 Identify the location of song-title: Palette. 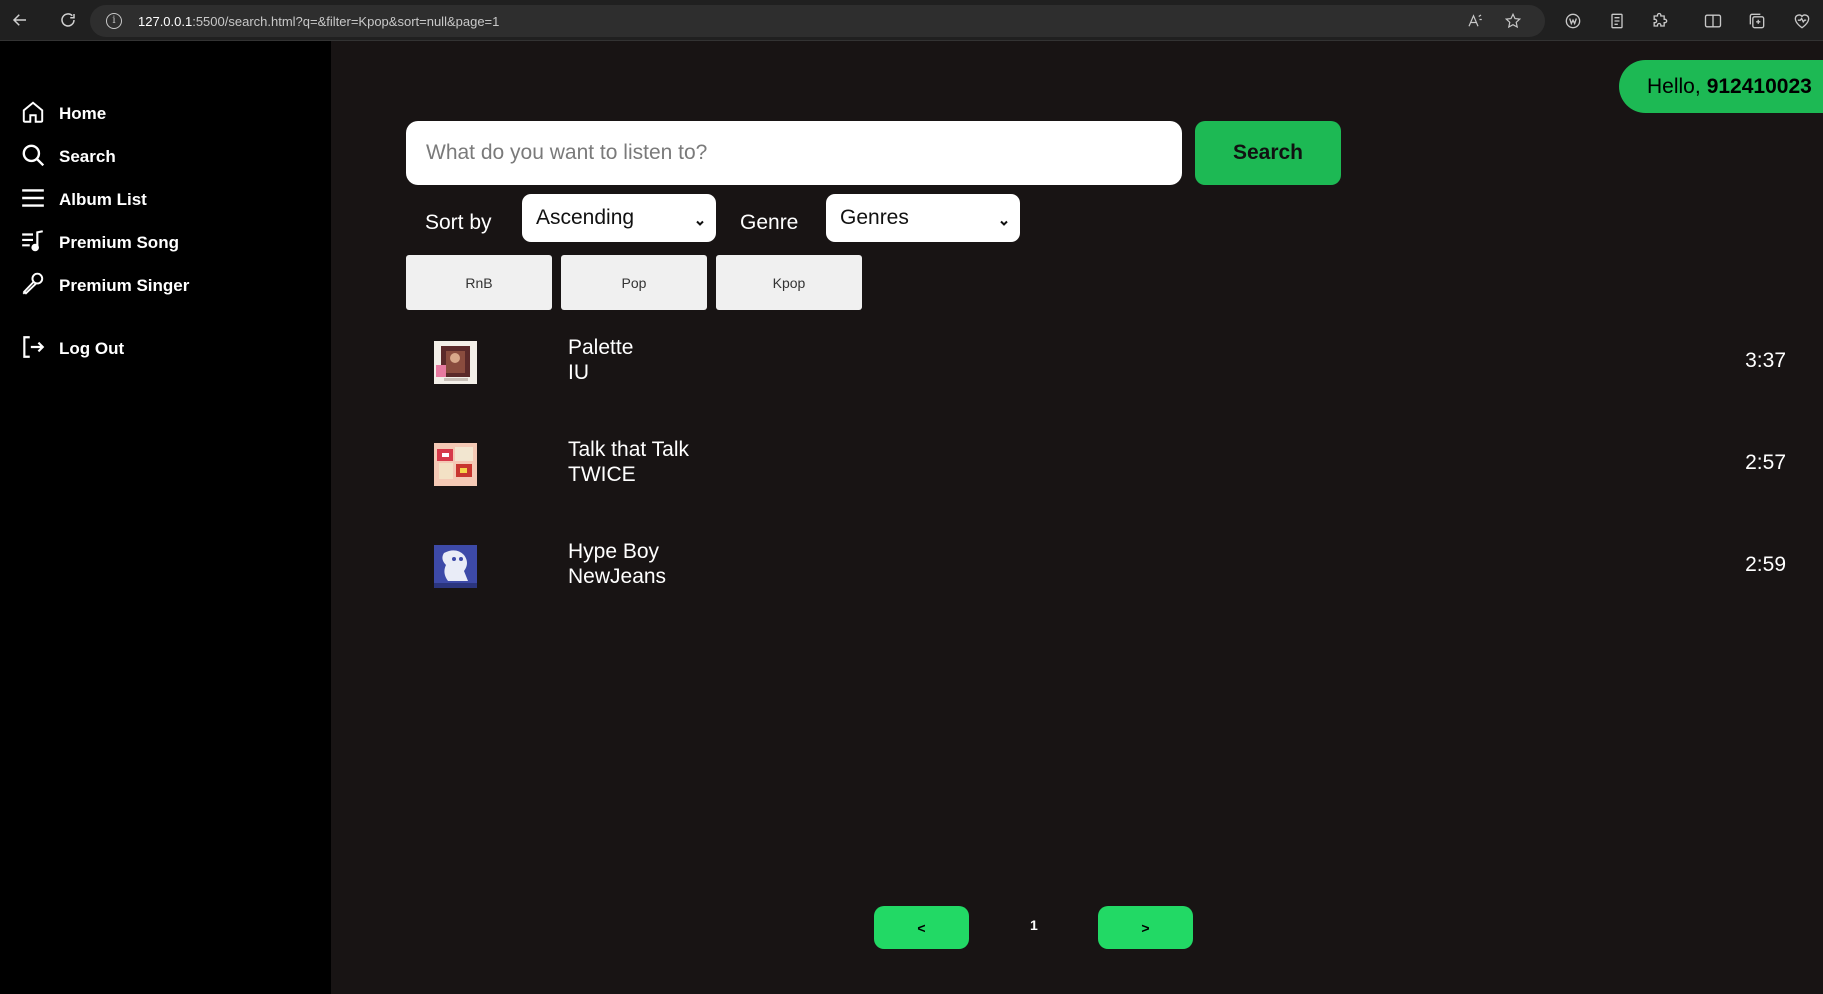
(601, 347).